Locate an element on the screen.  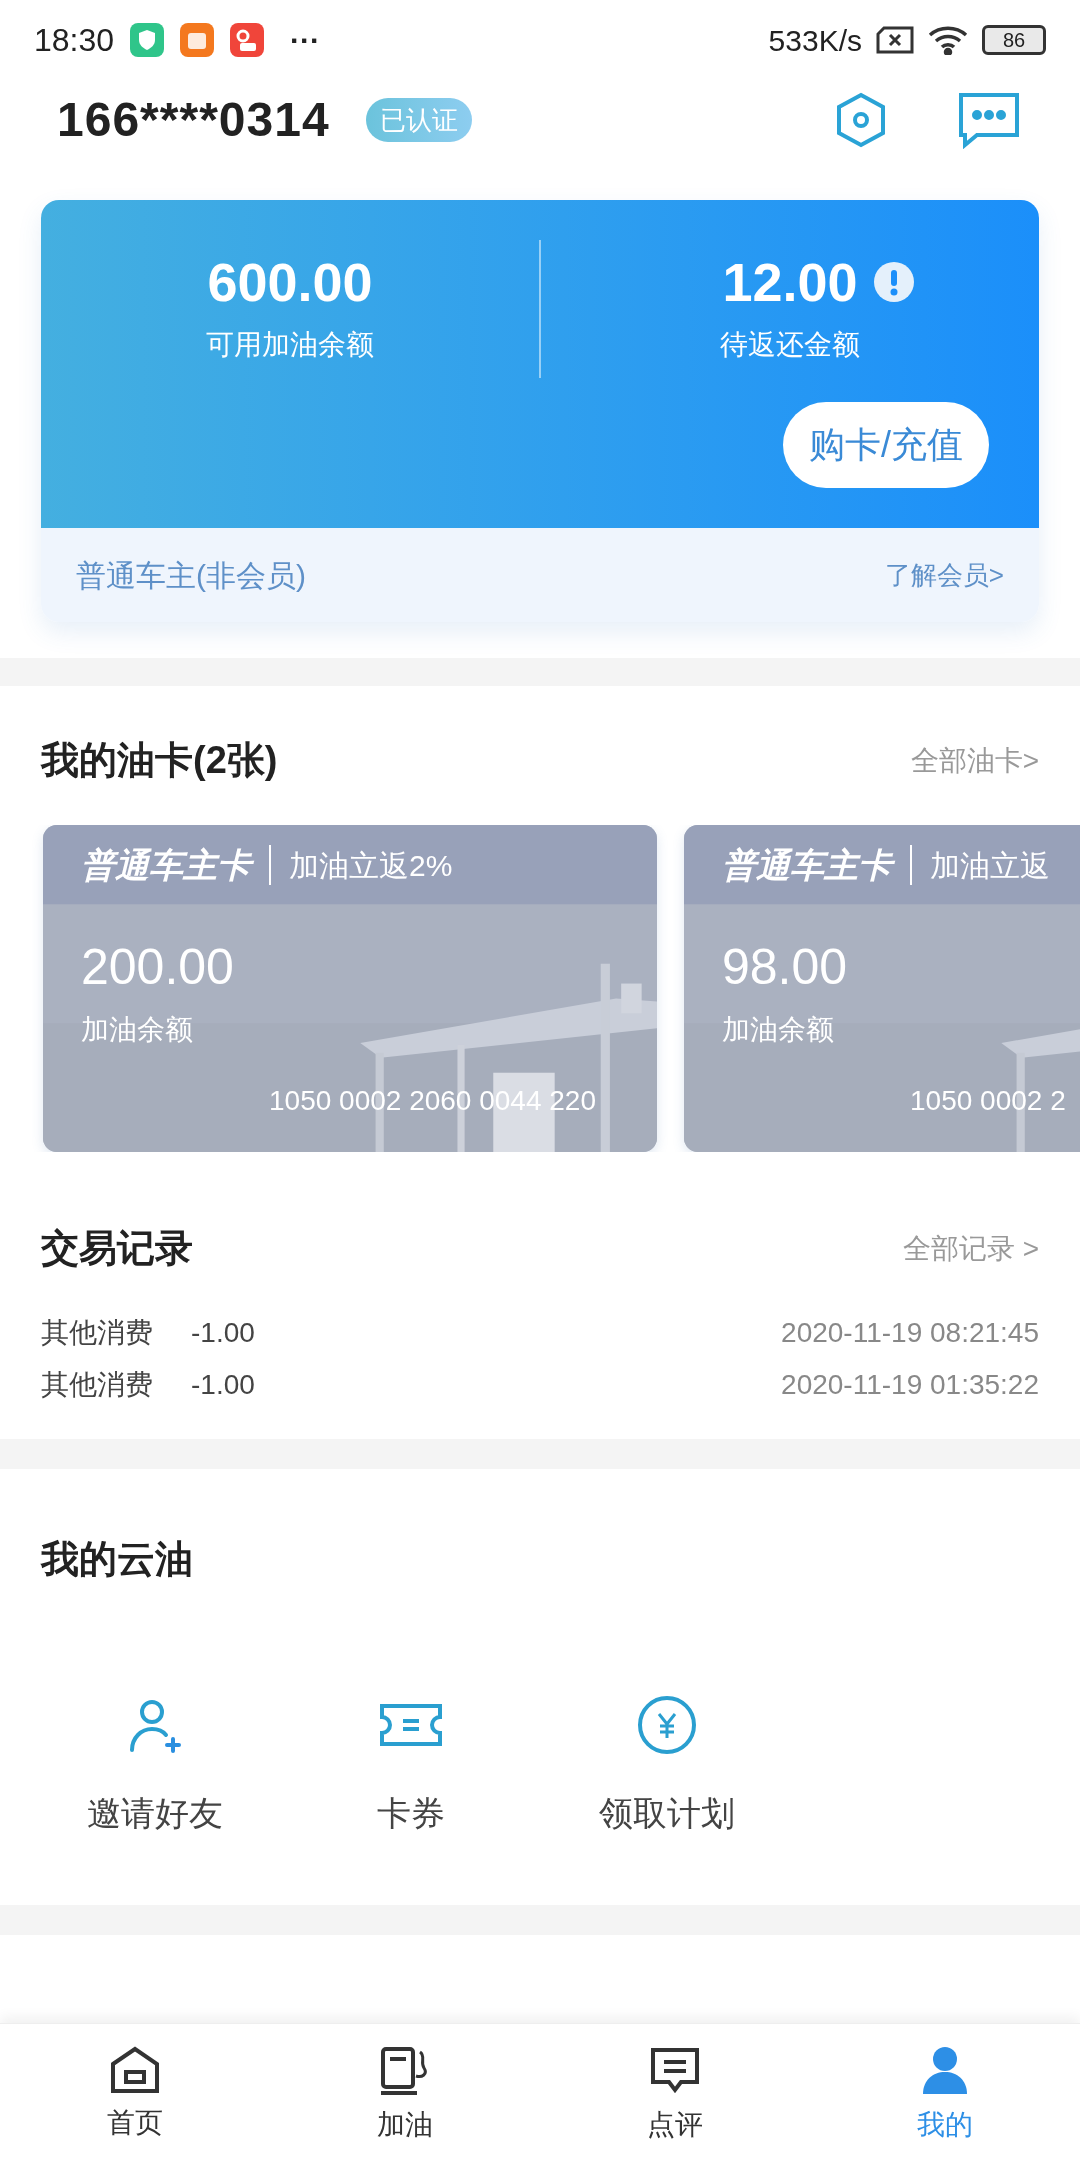
card-number: 1050 0002 2 is located at coordinates (988, 1101).